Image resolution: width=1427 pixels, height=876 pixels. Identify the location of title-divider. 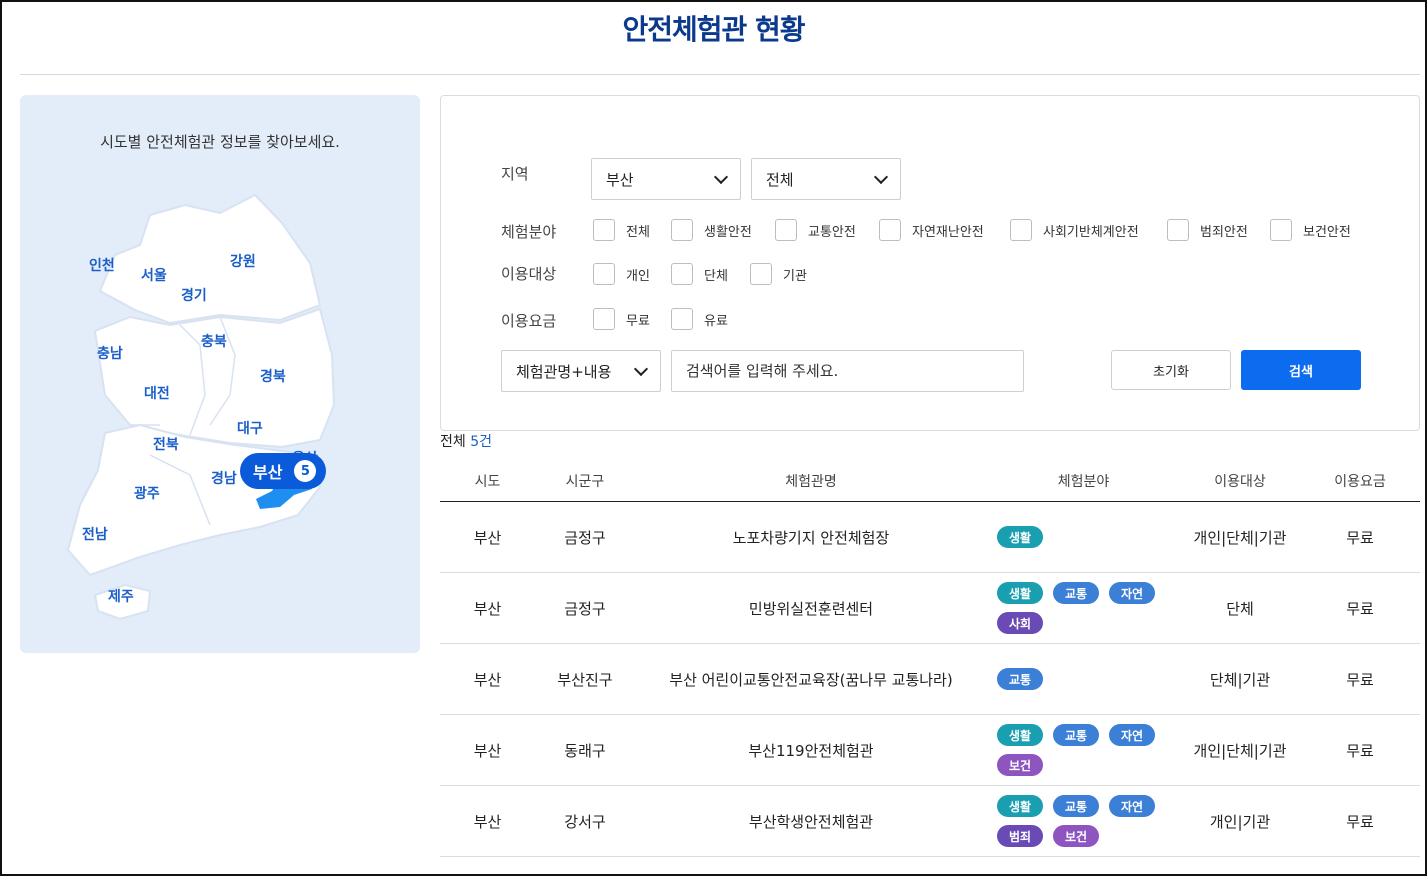
(720, 74).